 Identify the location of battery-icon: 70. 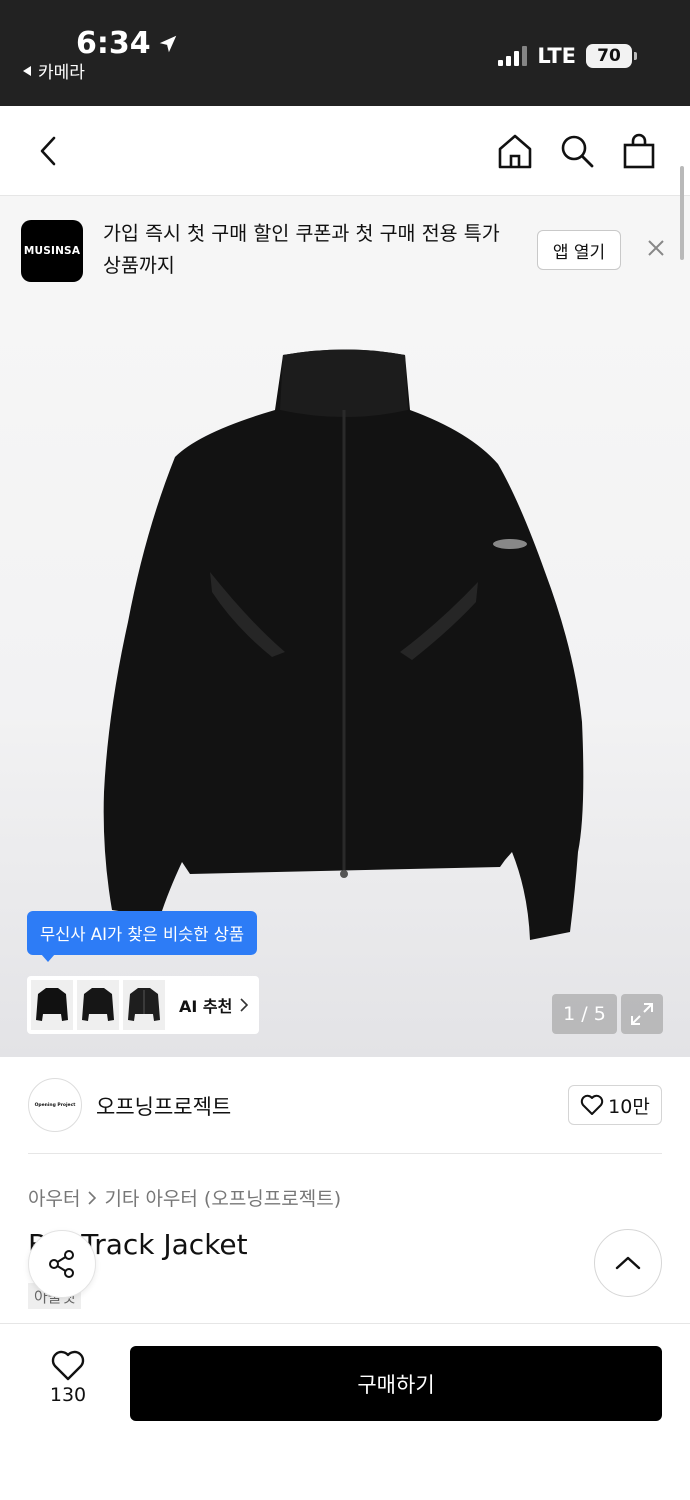
(611, 56).